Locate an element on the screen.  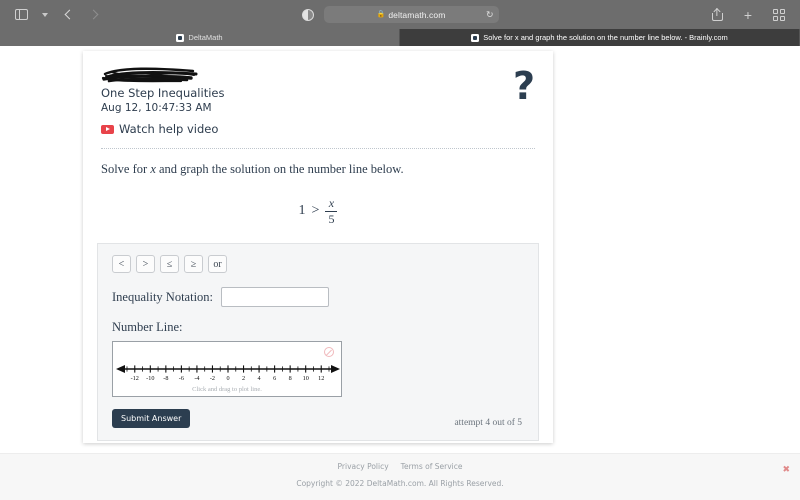
help-video-label: Watch help video is located at coordinates (169, 129).